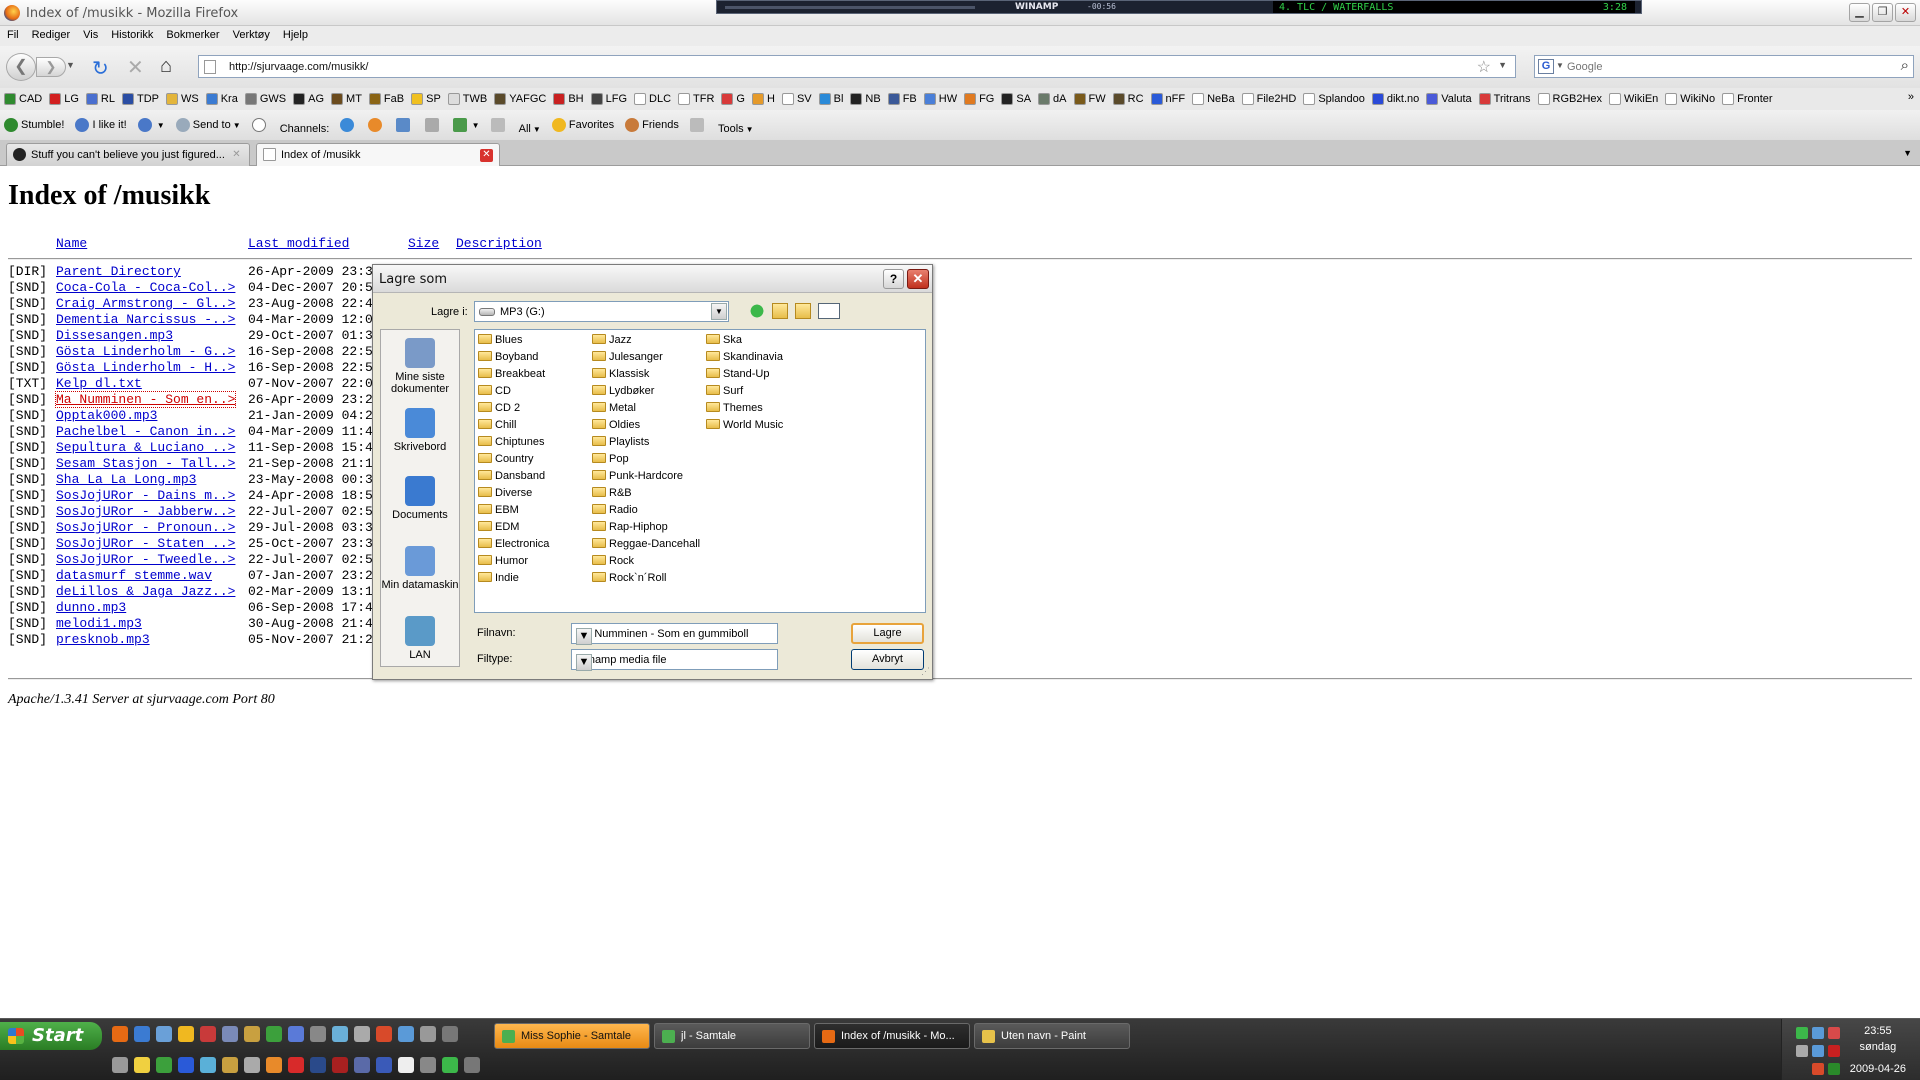  Describe the element at coordinates (135, 67) in the screenshot. I see `stop-icon: ✕` at that location.